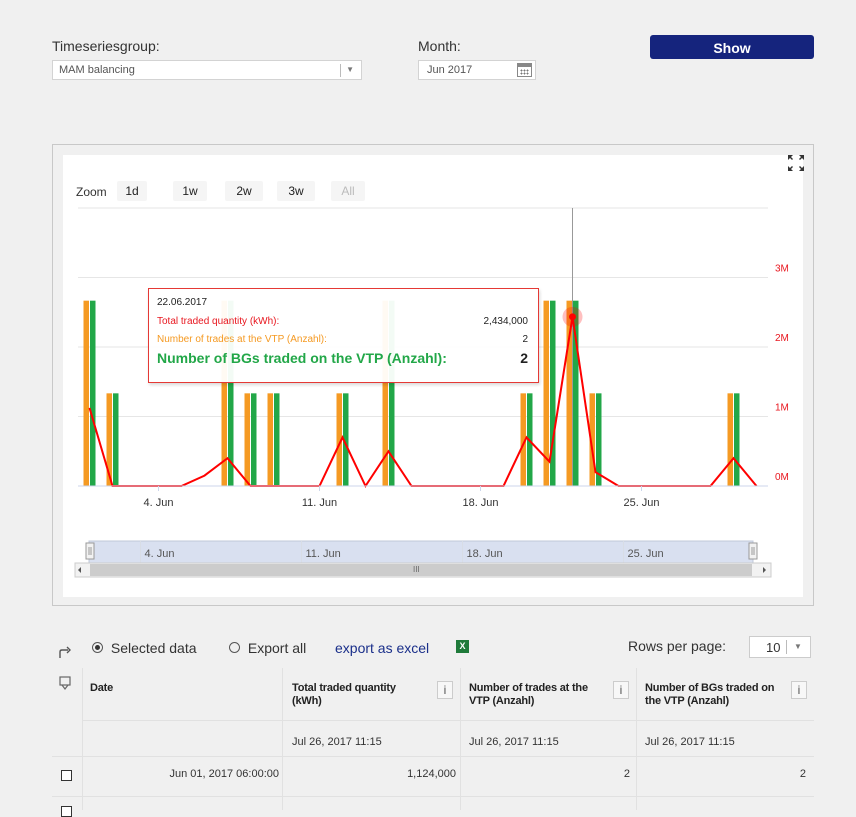  What do you see at coordinates (277, 648) in the screenshot?
I see `export-all-label: Export all` at bounding box center [277, 648].